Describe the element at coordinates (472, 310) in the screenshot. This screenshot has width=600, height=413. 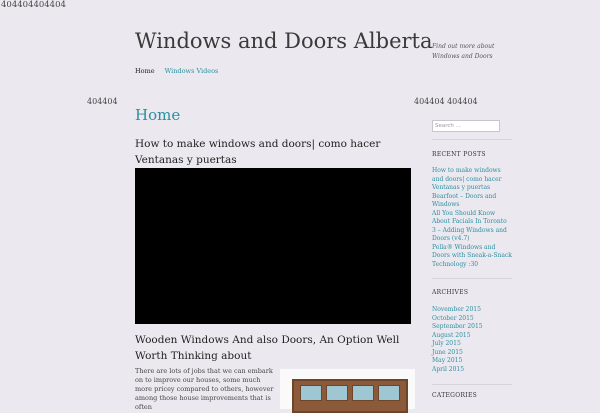
I see `archive-link: November 2015` at that location.